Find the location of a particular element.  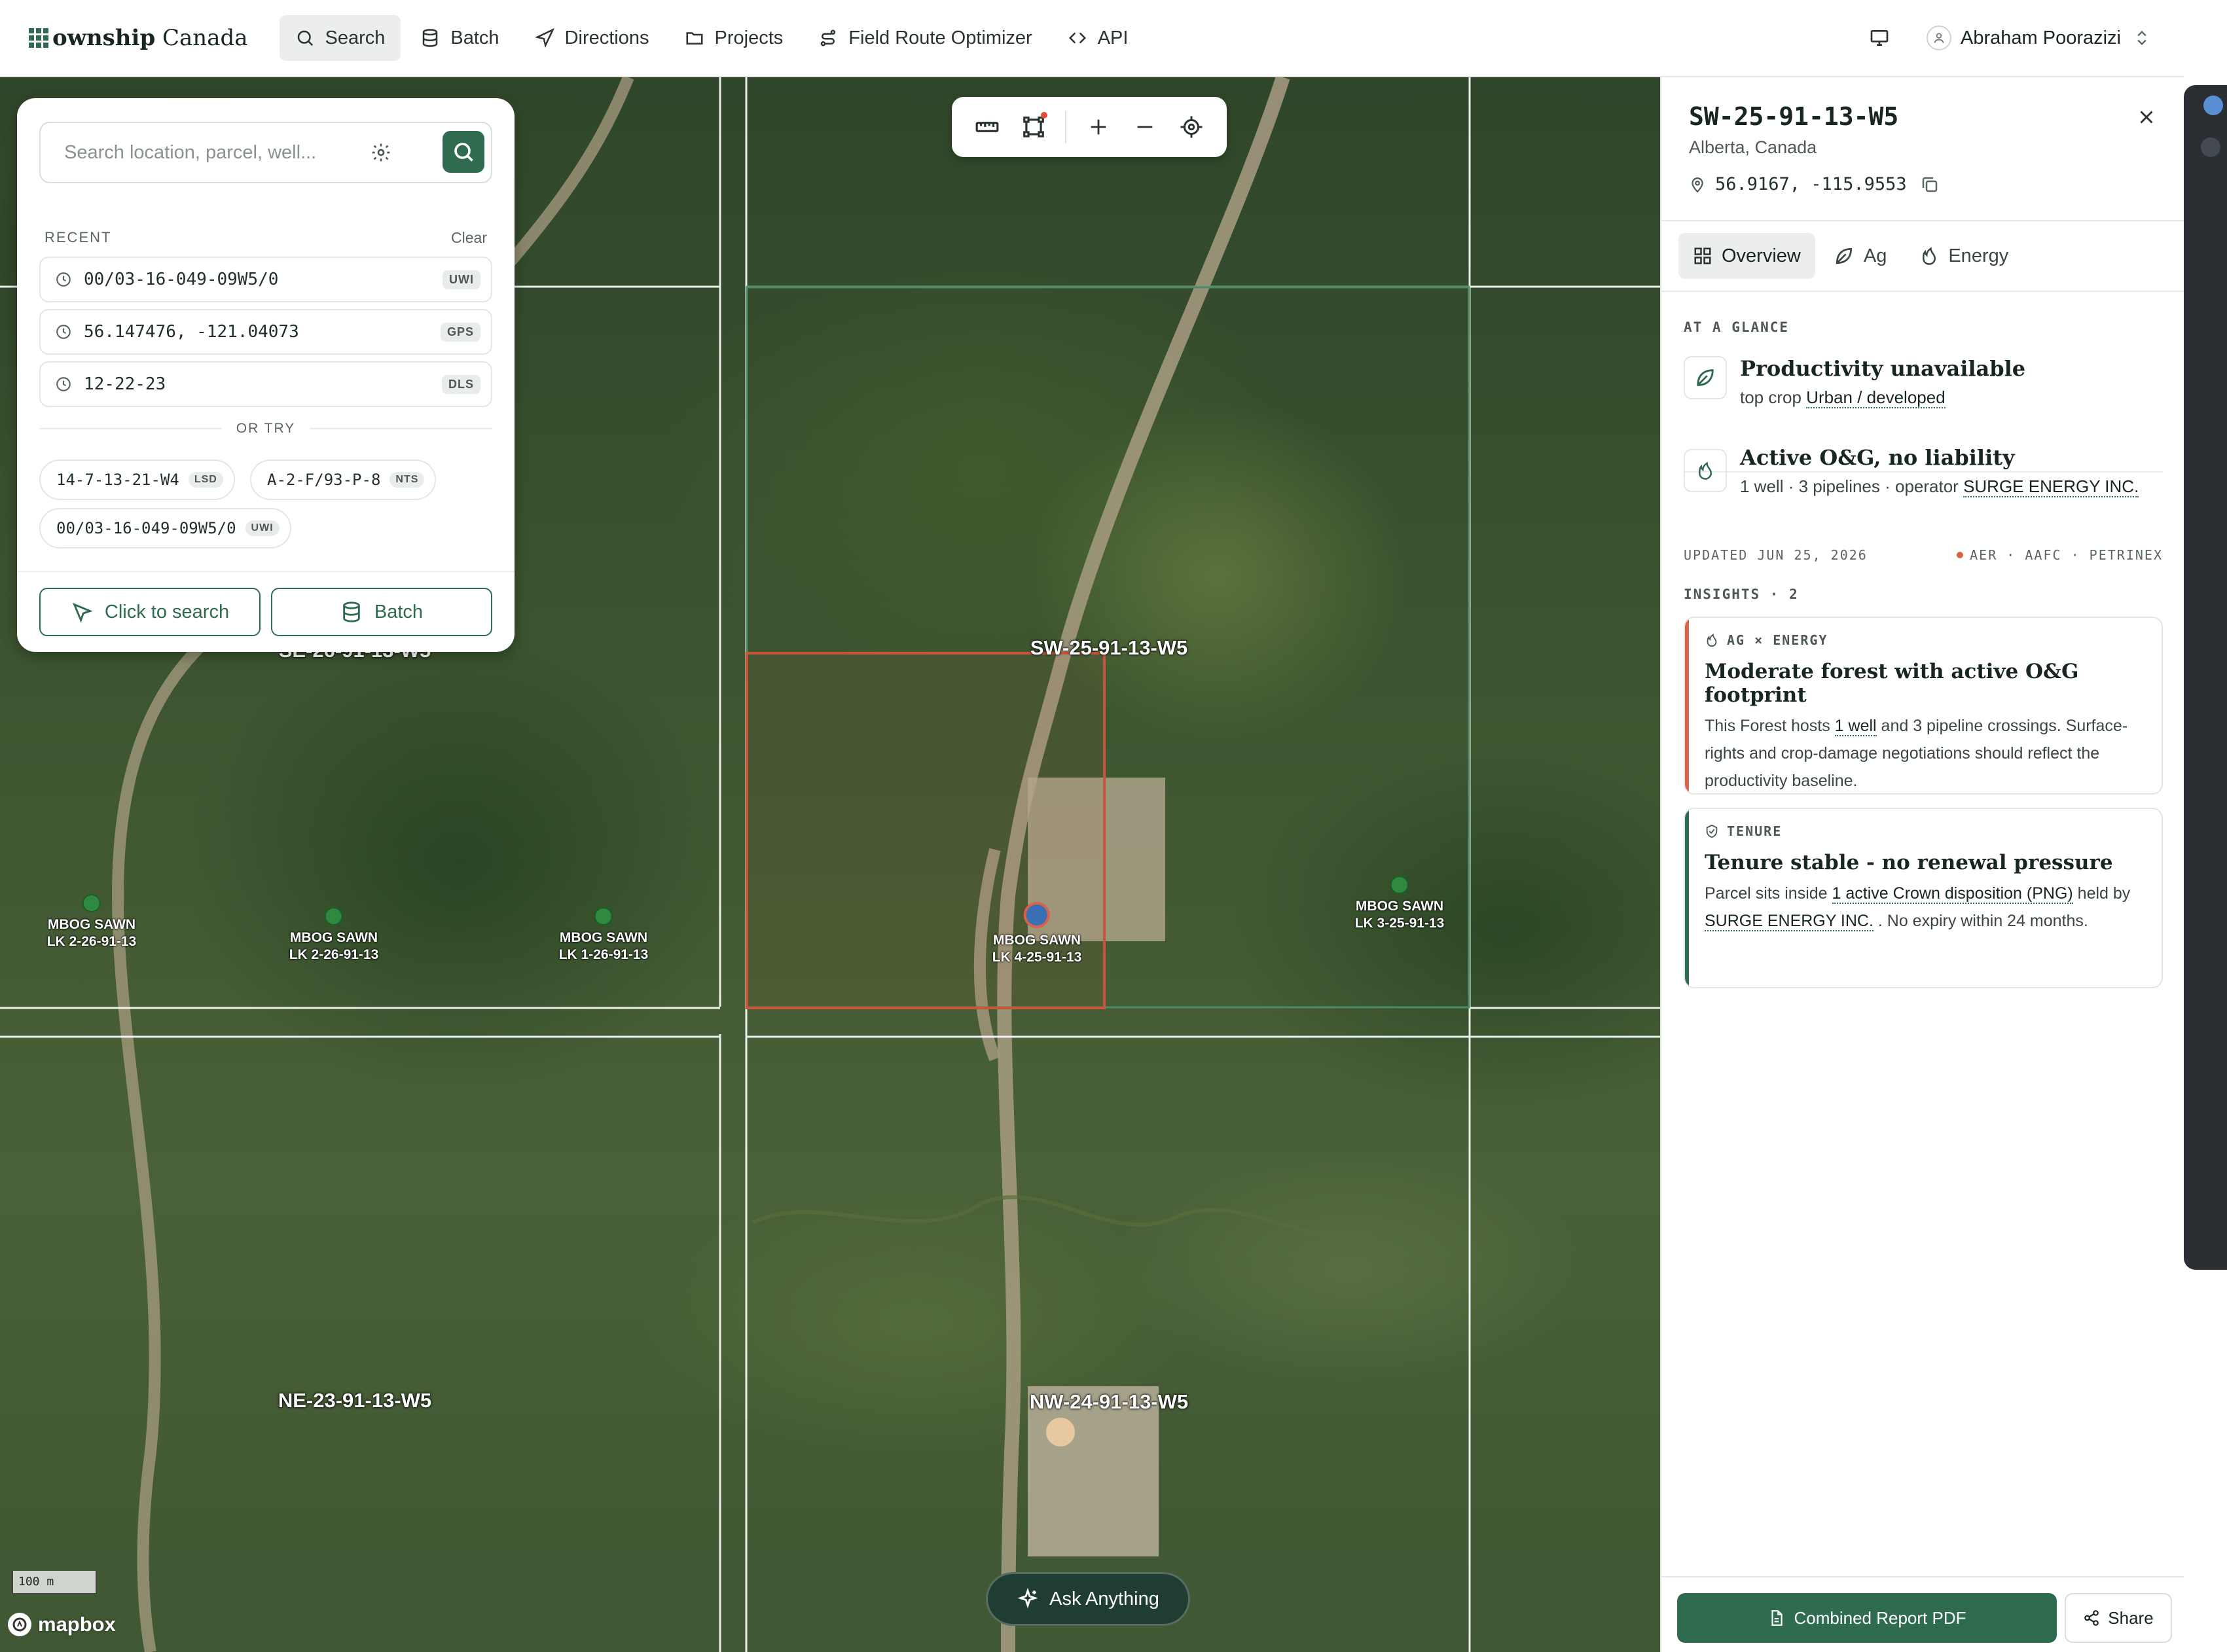

notification-dot is located at coordinates (1043, 115).